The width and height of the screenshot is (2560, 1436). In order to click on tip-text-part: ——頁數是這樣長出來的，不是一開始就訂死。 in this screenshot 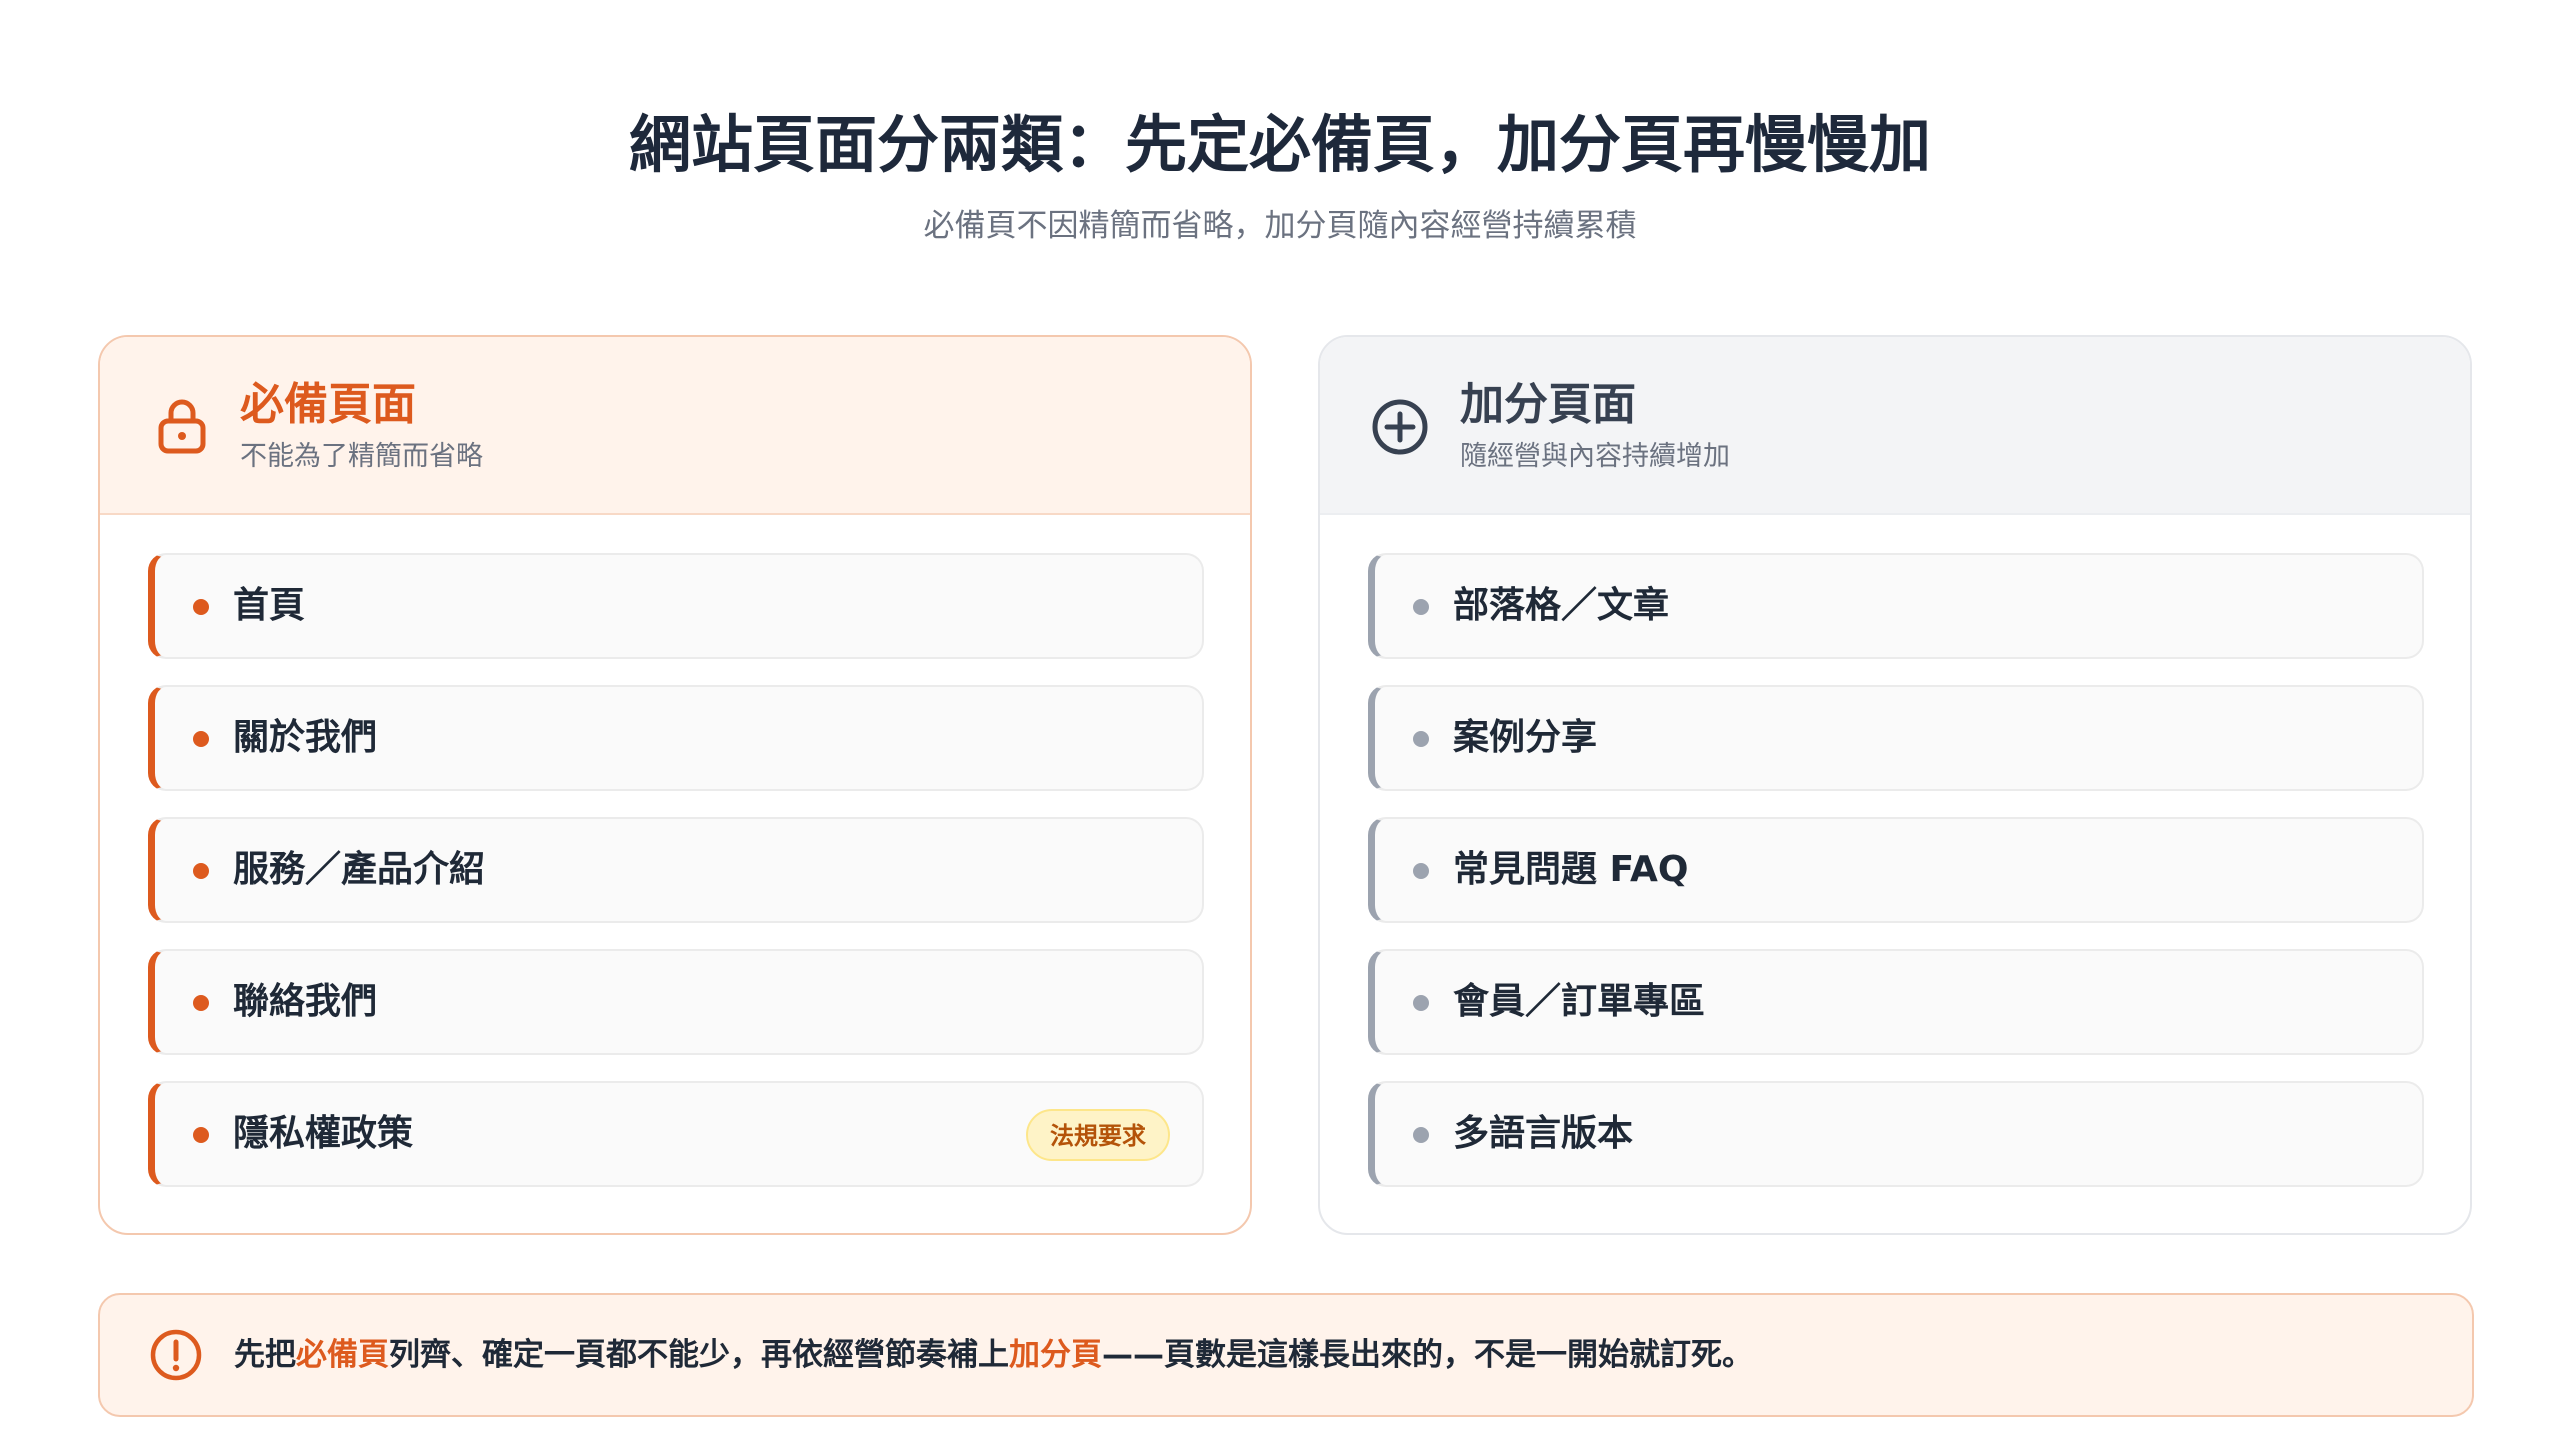, I will do `click(1427, 1355)`.